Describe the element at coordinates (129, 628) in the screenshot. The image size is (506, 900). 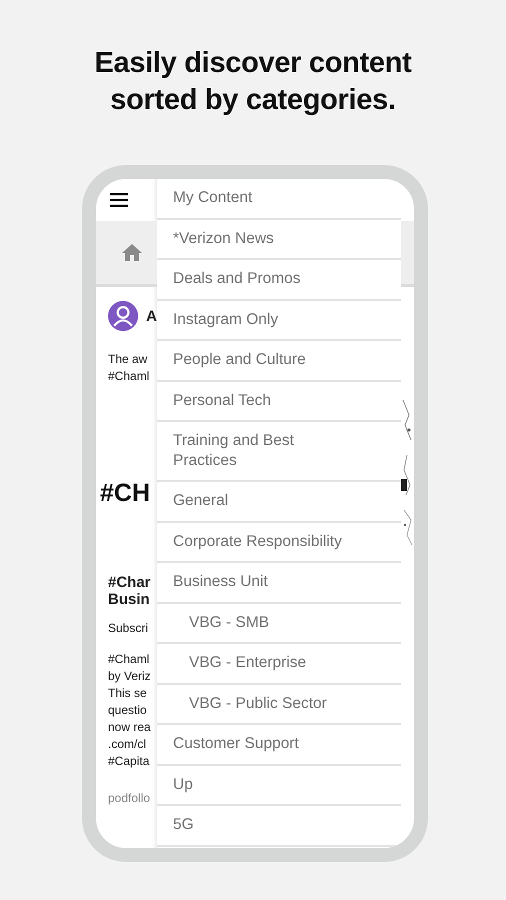
I see `post-subtitle: Subscri` at that location.